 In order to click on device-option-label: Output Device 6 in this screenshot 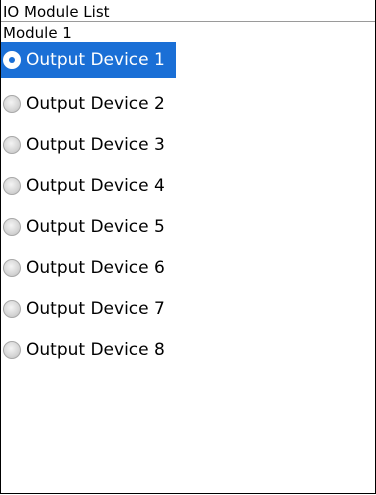, I will do `click(95, 267)`.